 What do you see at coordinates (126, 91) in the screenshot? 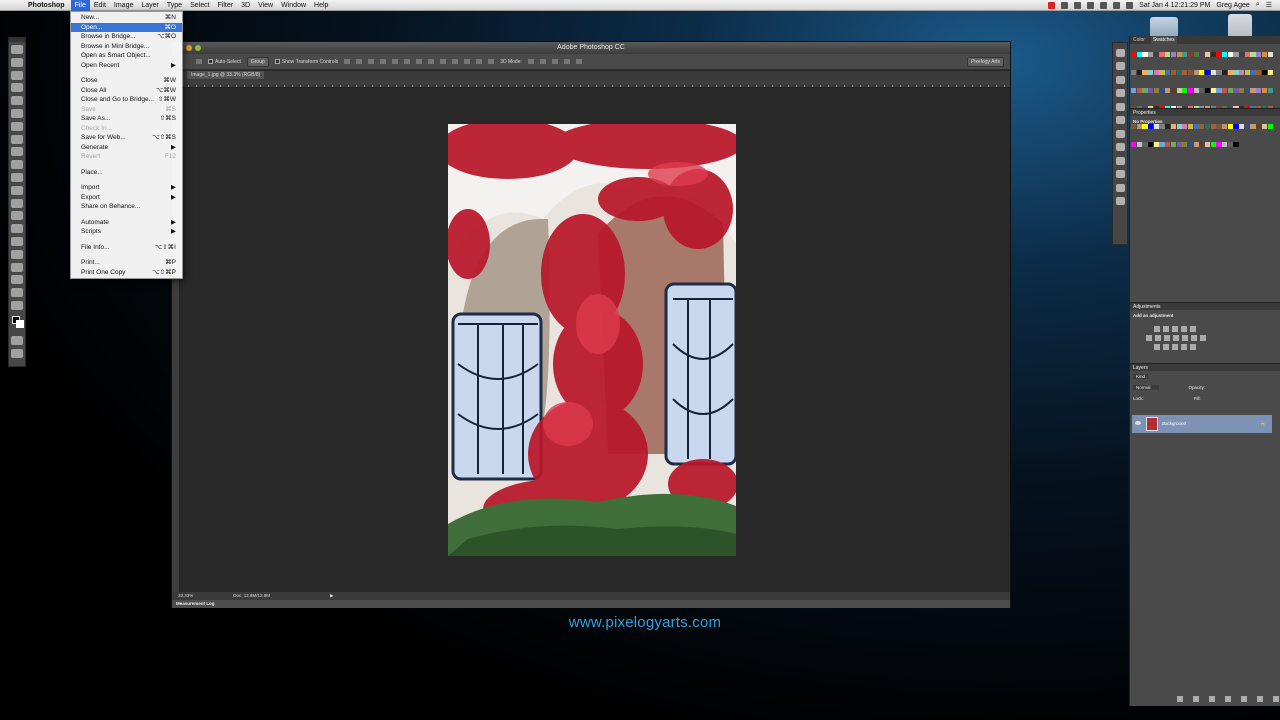
I see `file-menu-item-close-all: Close All ⌥⌘W` at bounding box center [126, 91].